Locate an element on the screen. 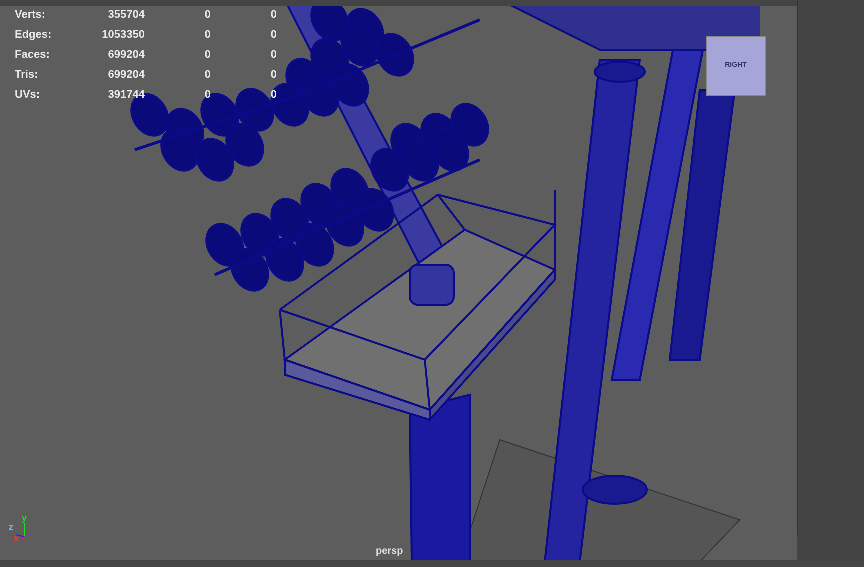 The height and width of the screenshot is (567, 864). stat-value: 391744 is located at coordinates (126, 95).